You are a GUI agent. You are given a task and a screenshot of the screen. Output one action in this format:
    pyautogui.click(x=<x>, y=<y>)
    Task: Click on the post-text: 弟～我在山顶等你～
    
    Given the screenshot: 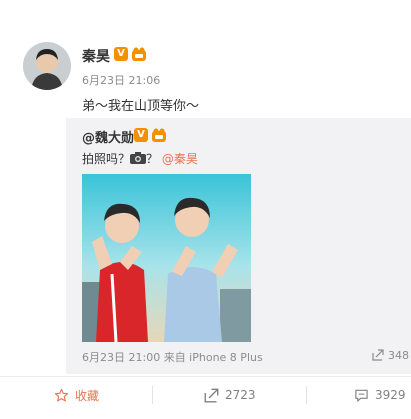 What is the action you would take?
    pyautogui.click(x=141, y=106)
    